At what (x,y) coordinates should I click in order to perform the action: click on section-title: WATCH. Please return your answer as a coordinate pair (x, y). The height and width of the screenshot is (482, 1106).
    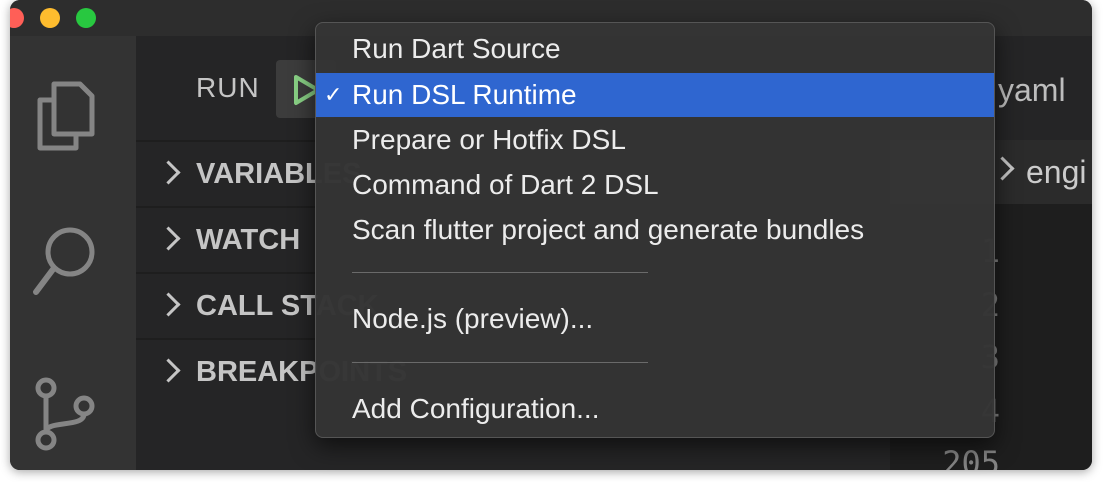
    Looking at the image, I should click on (248, 240).